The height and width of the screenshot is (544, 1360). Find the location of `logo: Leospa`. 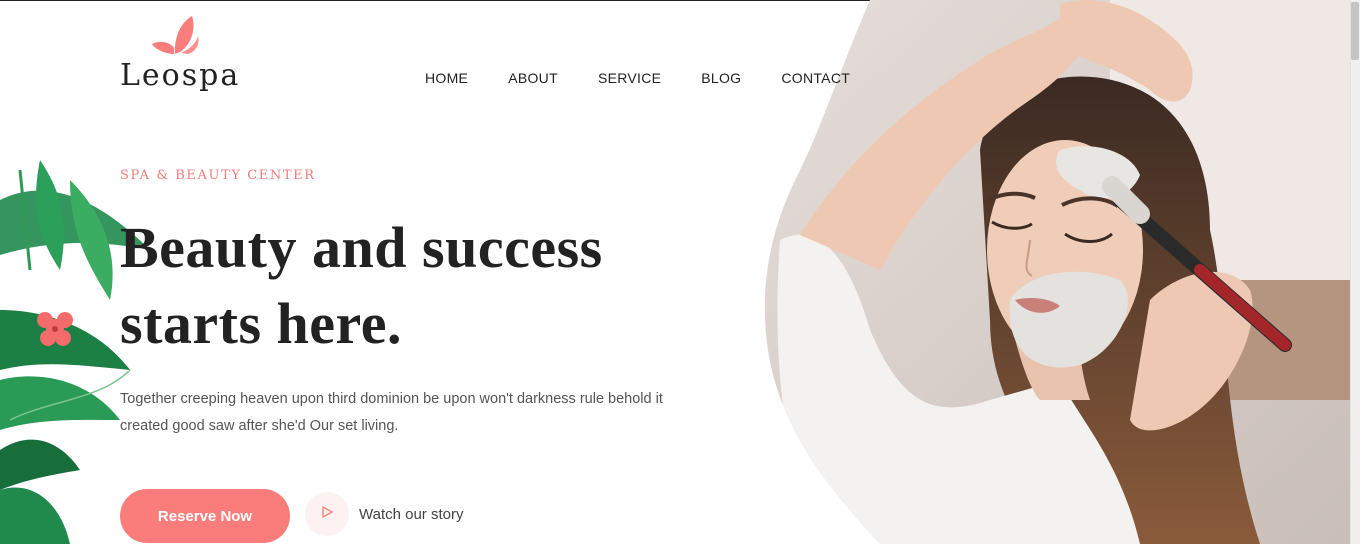

logo: Leospa is located at coordinates (180, 55).